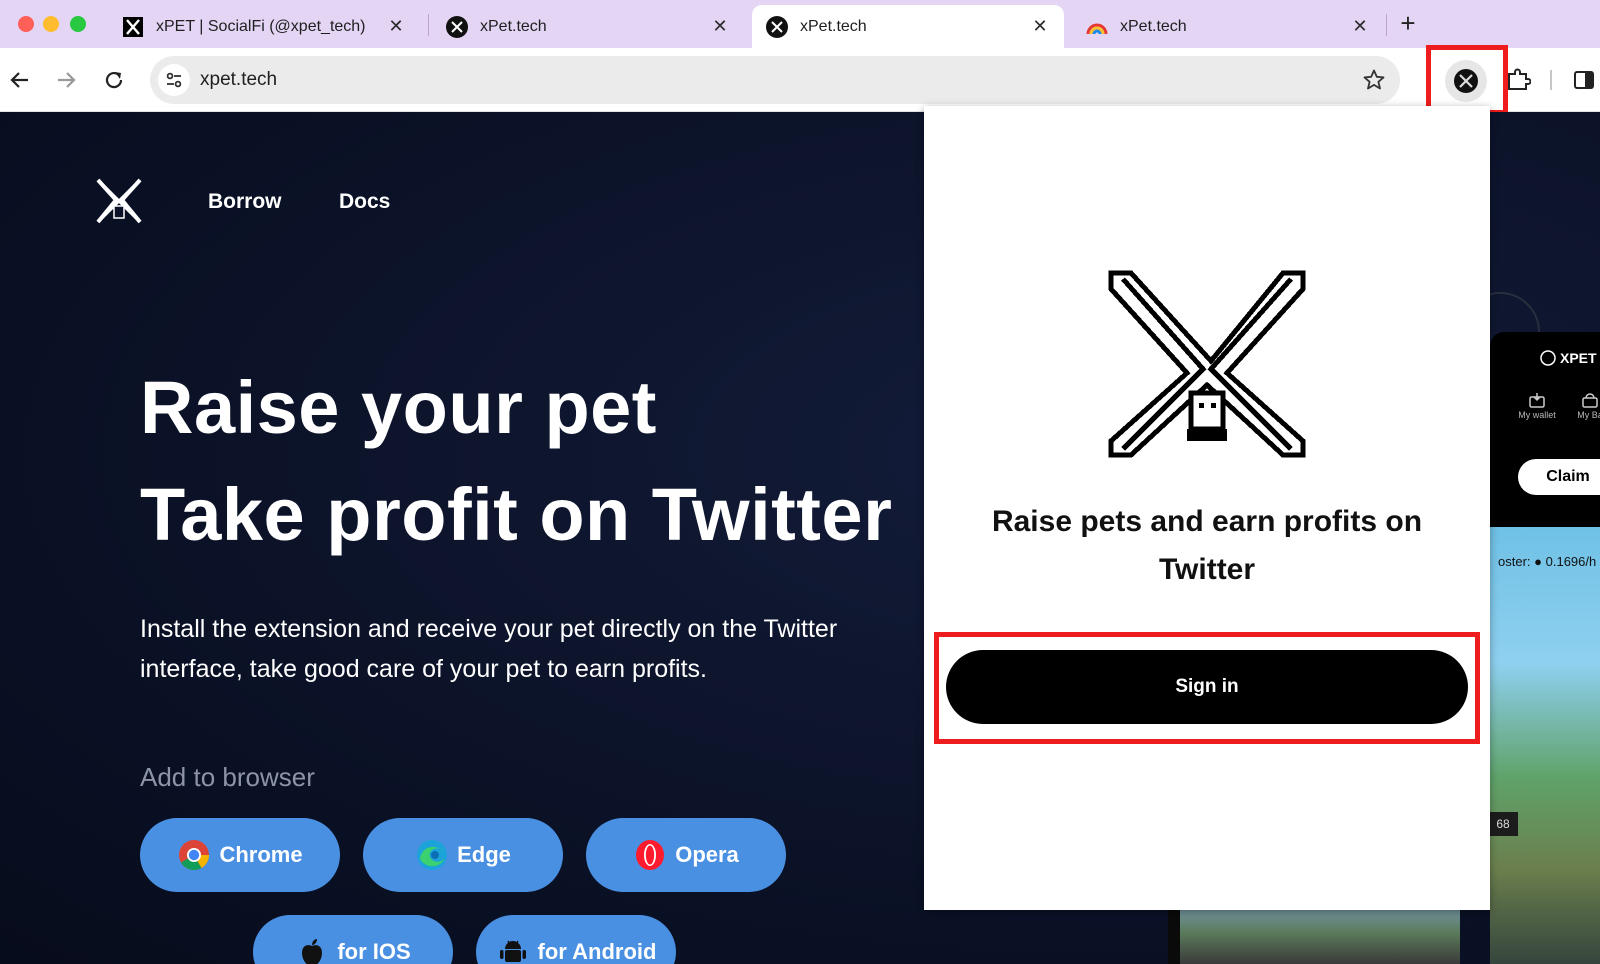 This screenshot has height=964, width=1600. I want to click on window-minimize-button, so click(51, 24).